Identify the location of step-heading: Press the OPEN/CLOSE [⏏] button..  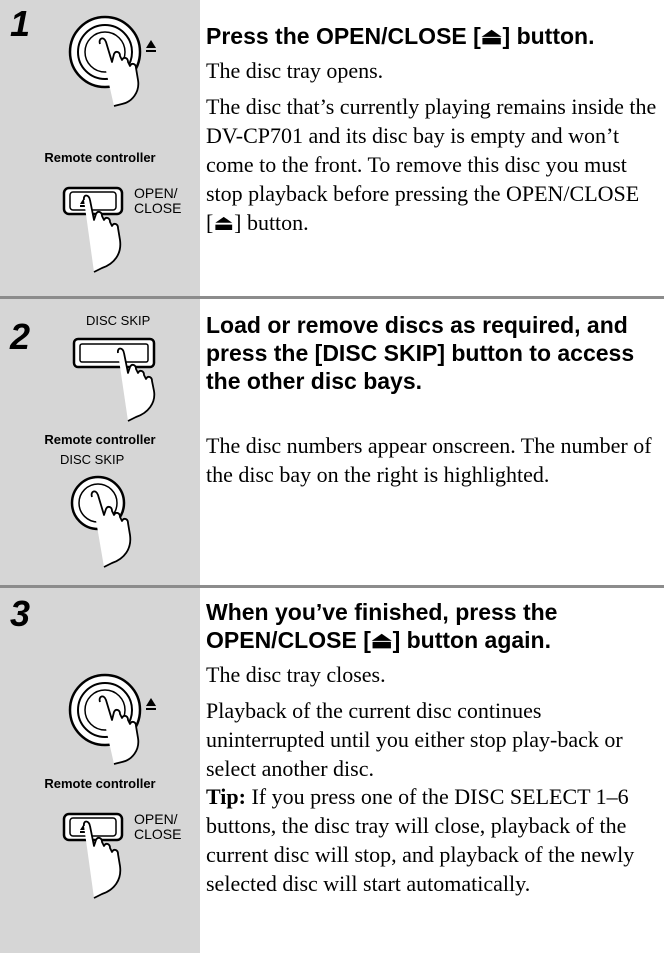
(400, 36).